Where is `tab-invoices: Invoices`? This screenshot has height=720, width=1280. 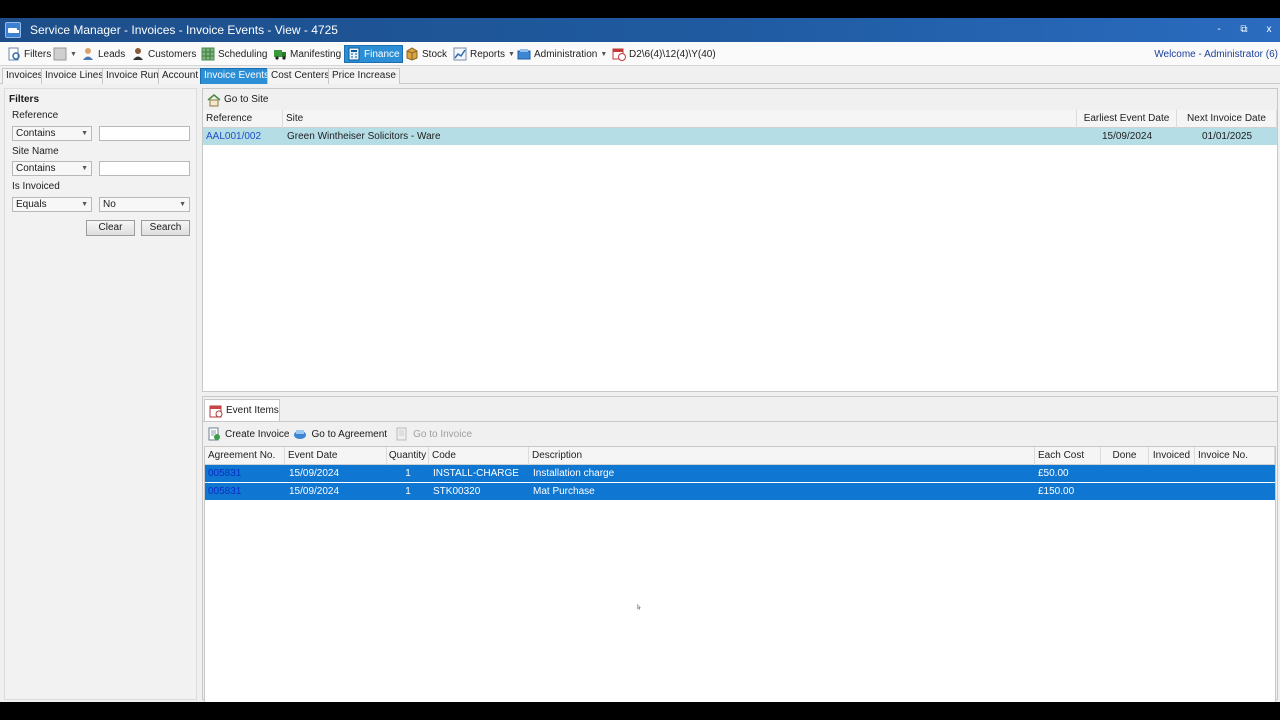 tab-invoices: Invoices is located at coordinates (24, 76).